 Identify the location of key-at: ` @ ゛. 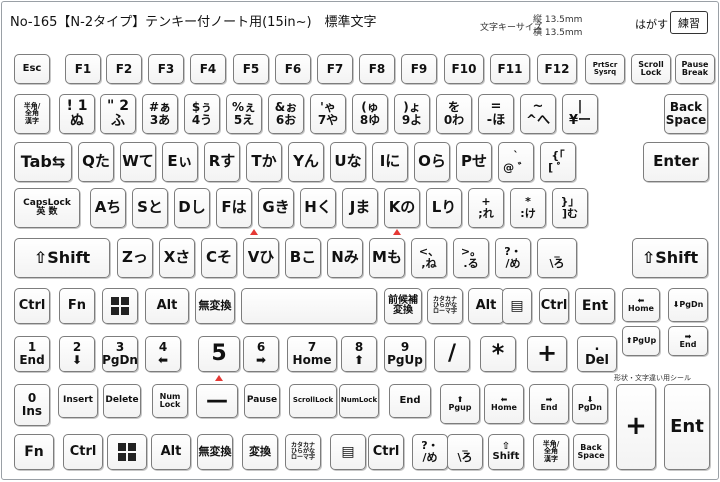
(516, 162).